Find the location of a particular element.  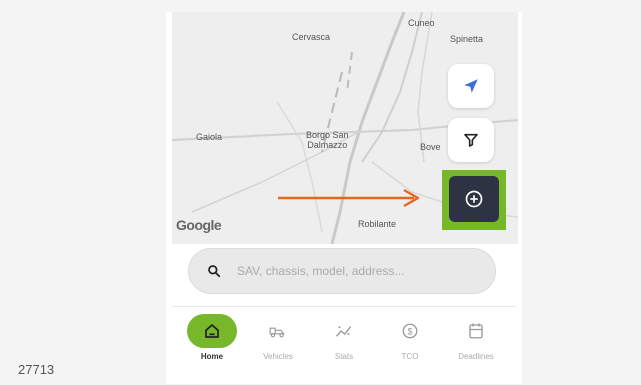

nav-label-stats: Stats is located at coordinates (344, 356).